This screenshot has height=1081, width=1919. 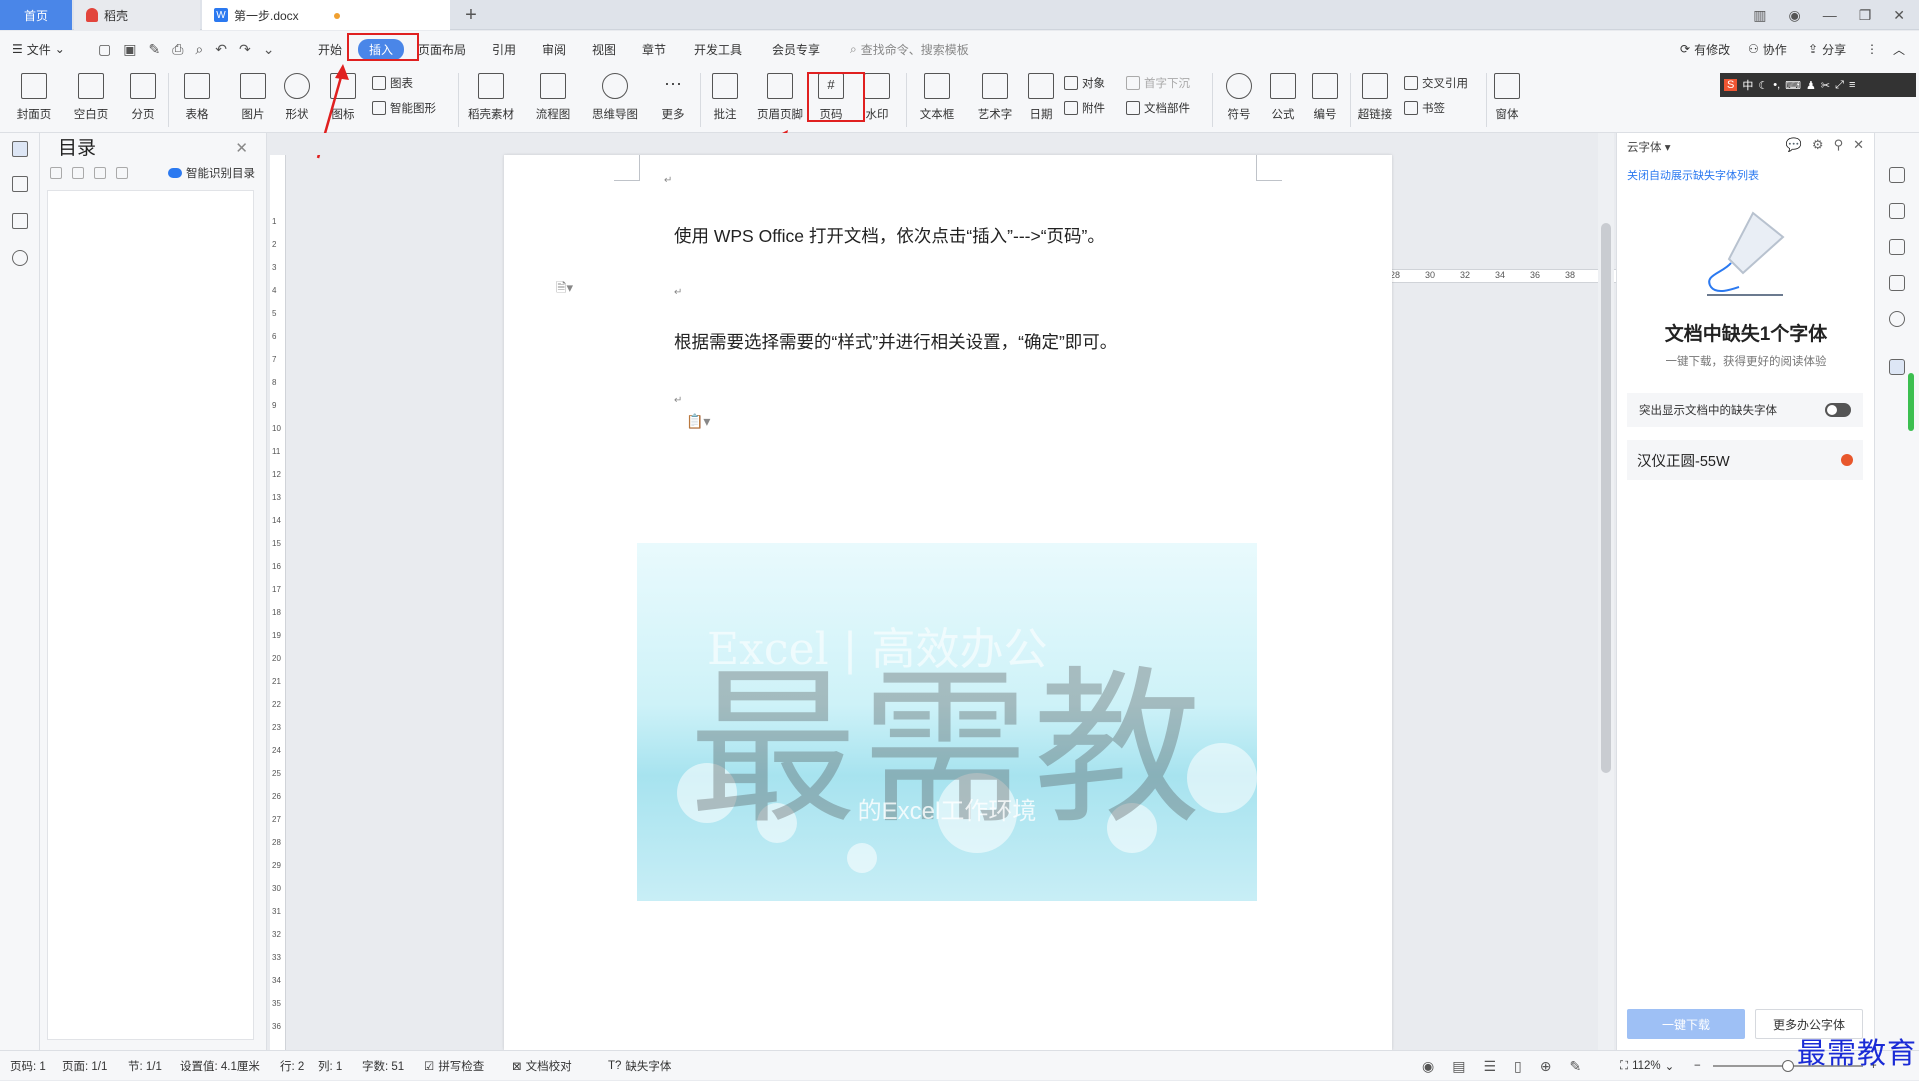 What do you see at coordinates (1669, 1067) in the screenshot?
I see `chevron-down-icon: ⌄` at bounding box center [1669, 1067].